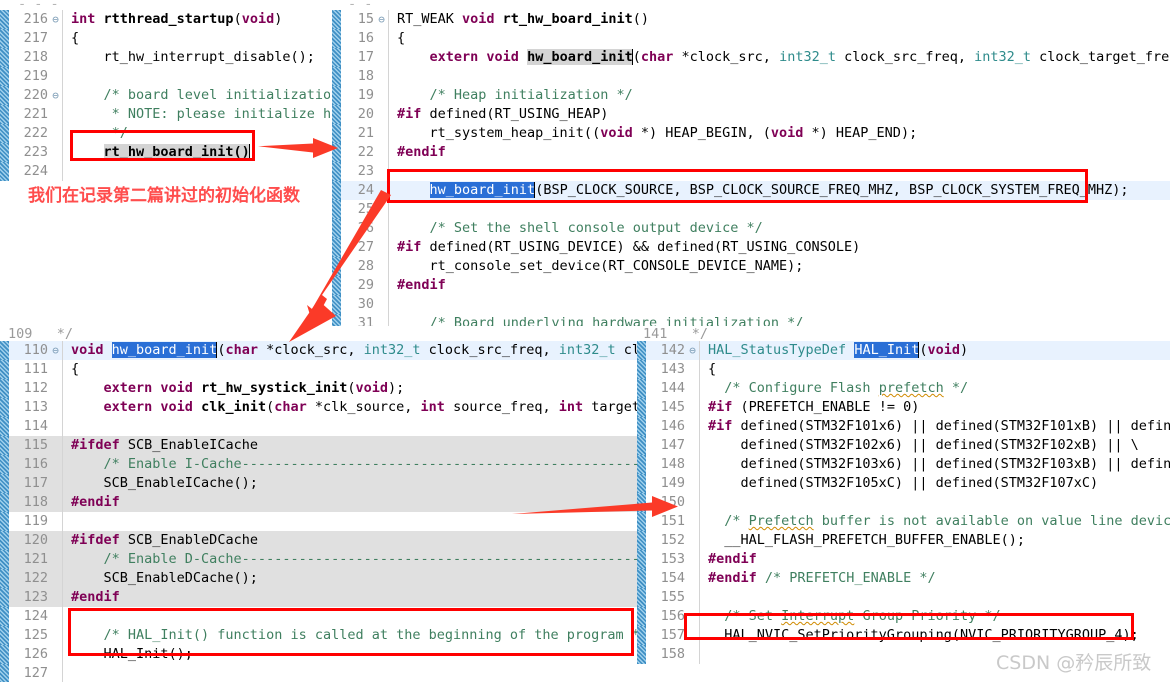 The height and width of the screenshot is (682, 1170). What do you see at coordinates (938, 388) in the screenshot?
I see `code-text: /* Configure Flash prefetch */` at bounding box center [938, 388].